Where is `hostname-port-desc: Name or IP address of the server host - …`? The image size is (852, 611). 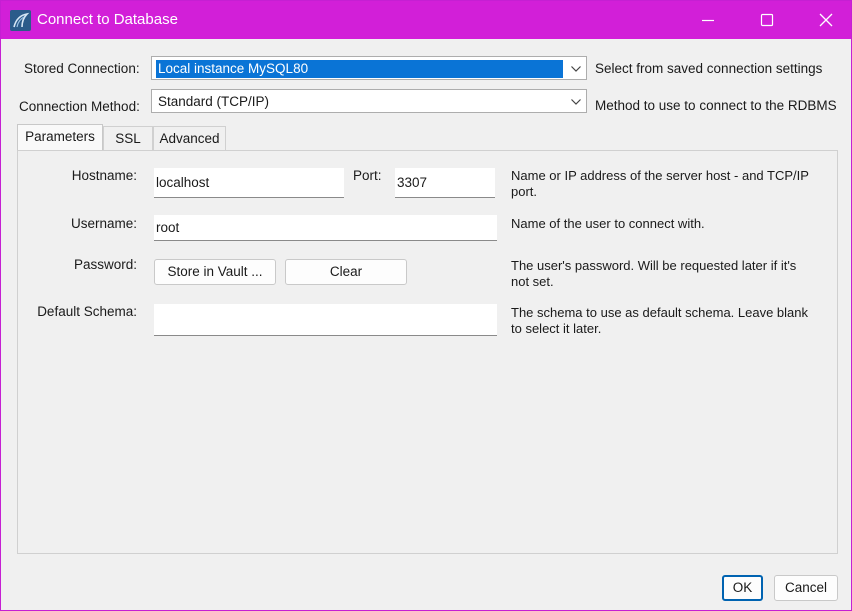
hostname-port-desc: Name or IP address of the server host - … is located at coordinates (660, 183).